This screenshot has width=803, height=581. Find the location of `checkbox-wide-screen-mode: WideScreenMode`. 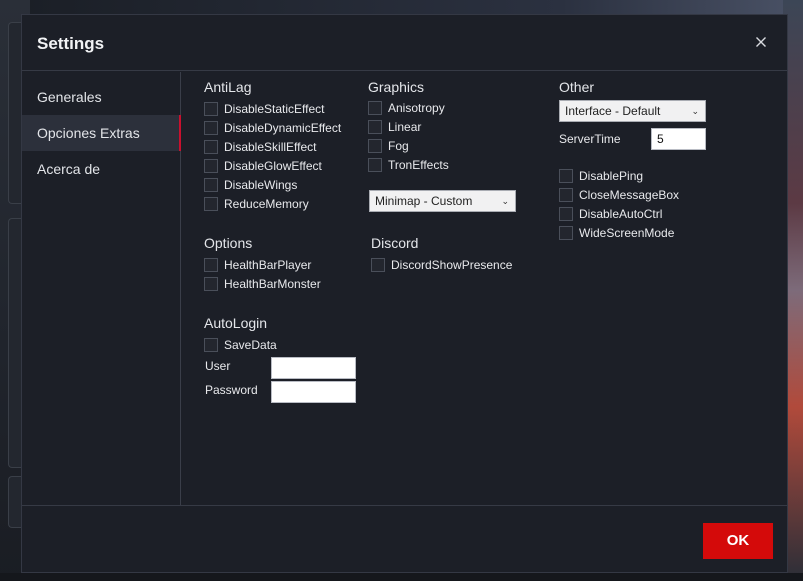

checkbox-wide-screen-mode: WideScreenMode is located at coordinates (616, 233).